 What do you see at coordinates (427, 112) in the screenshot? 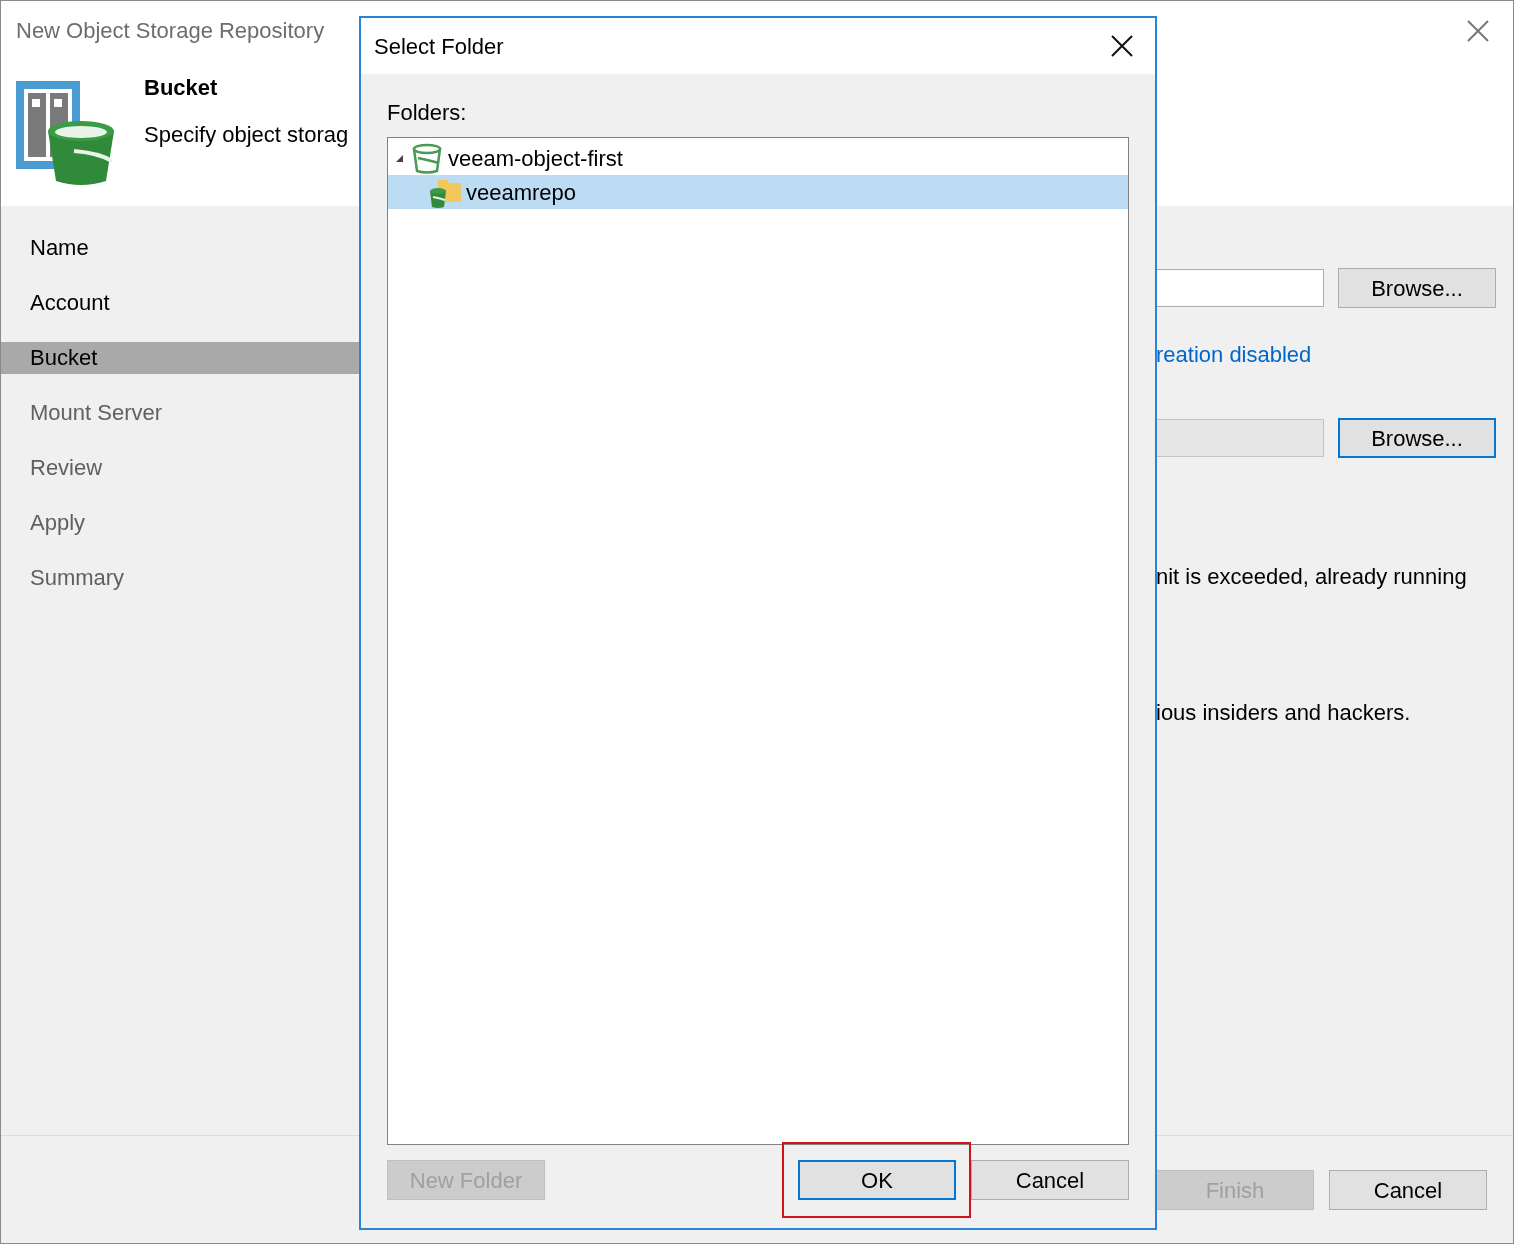
I see `folders-label: Folders:` at bounding box center [427, 112].